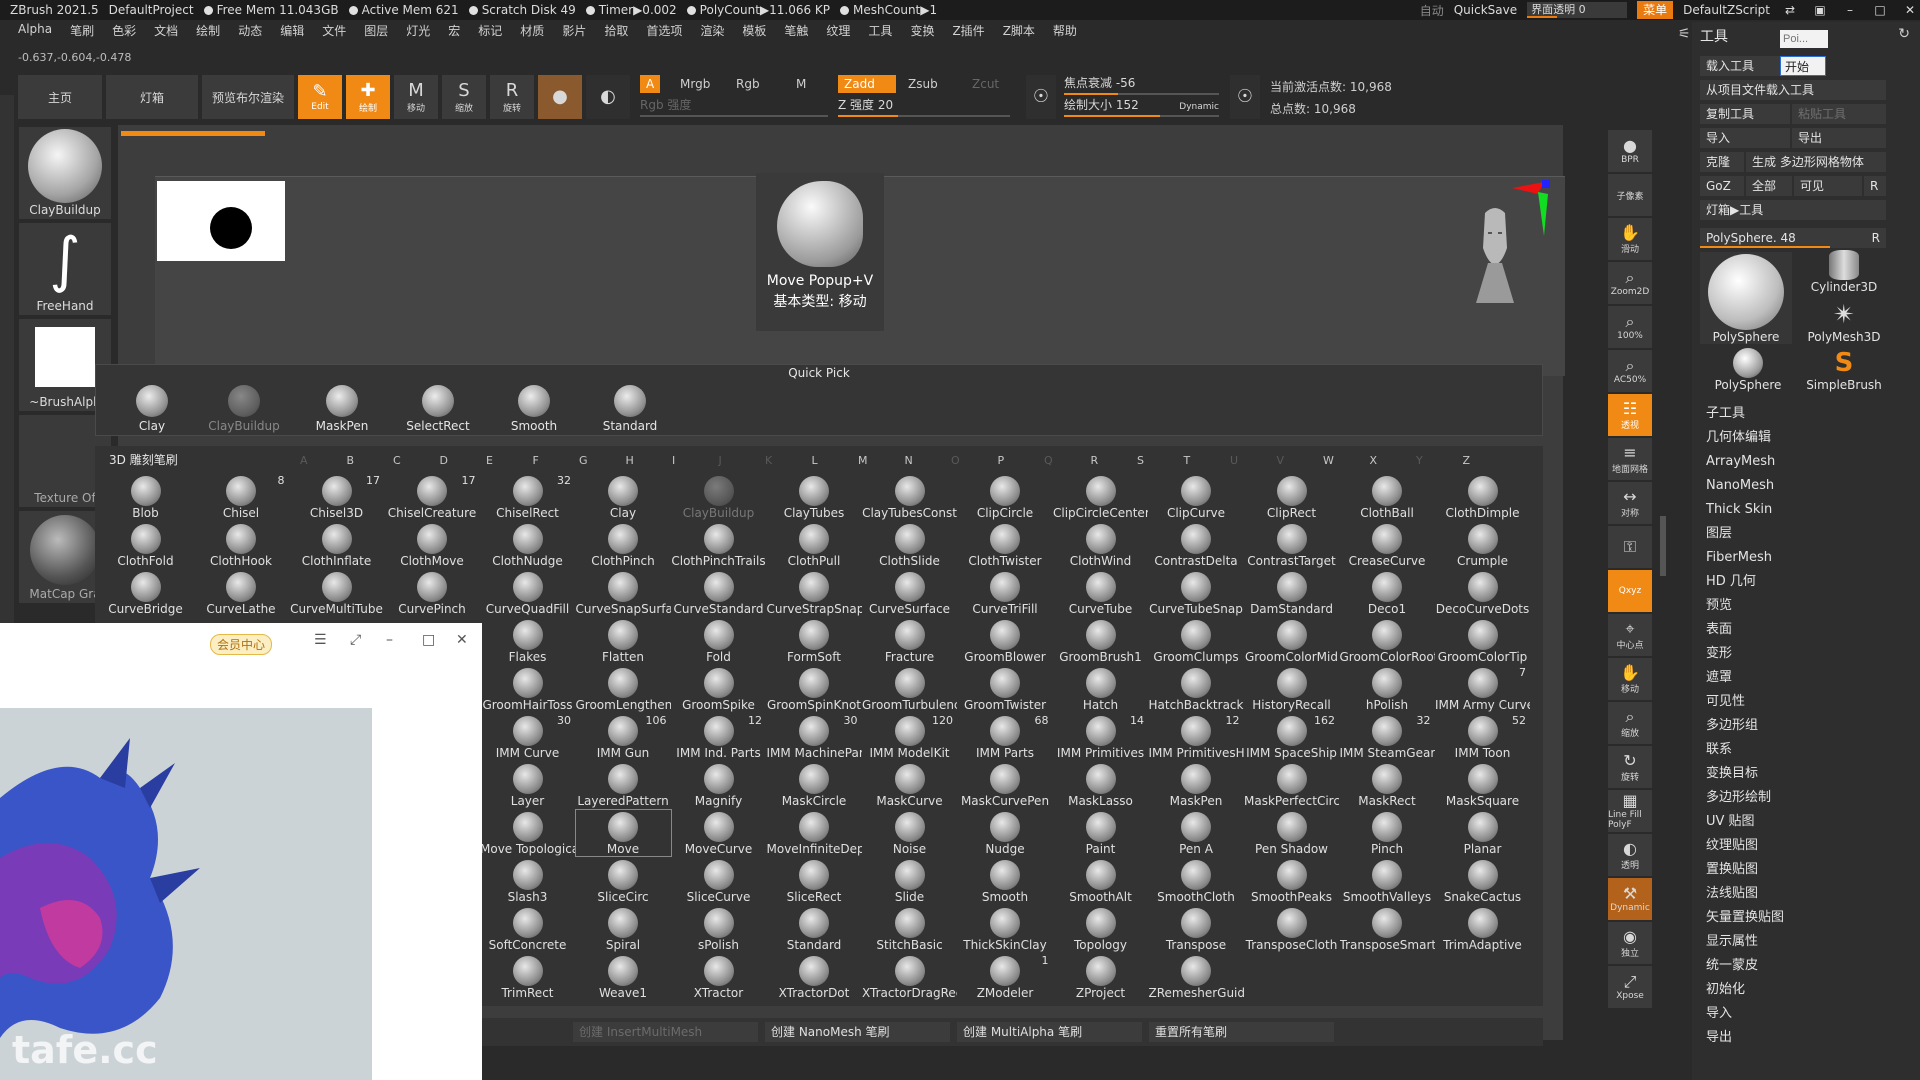  Describe the element at coordinates (1234, 460) in the screenshot. I see `letter-index-item: U` at that location.